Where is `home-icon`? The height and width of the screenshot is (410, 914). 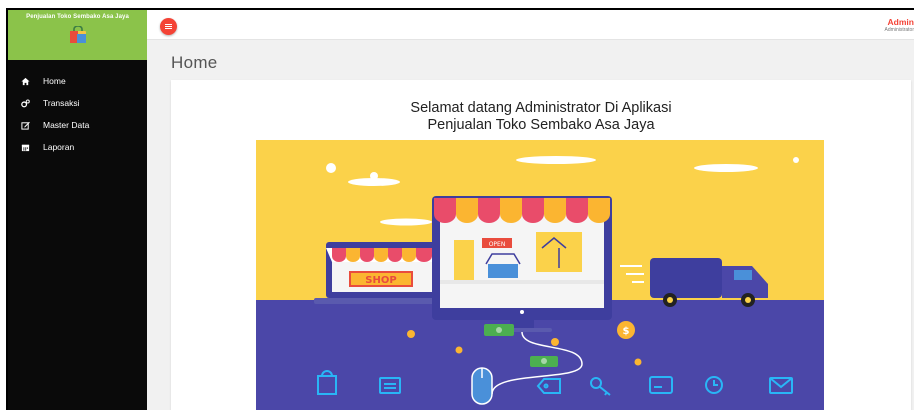
home-icon is located at coordinates (25, 81).